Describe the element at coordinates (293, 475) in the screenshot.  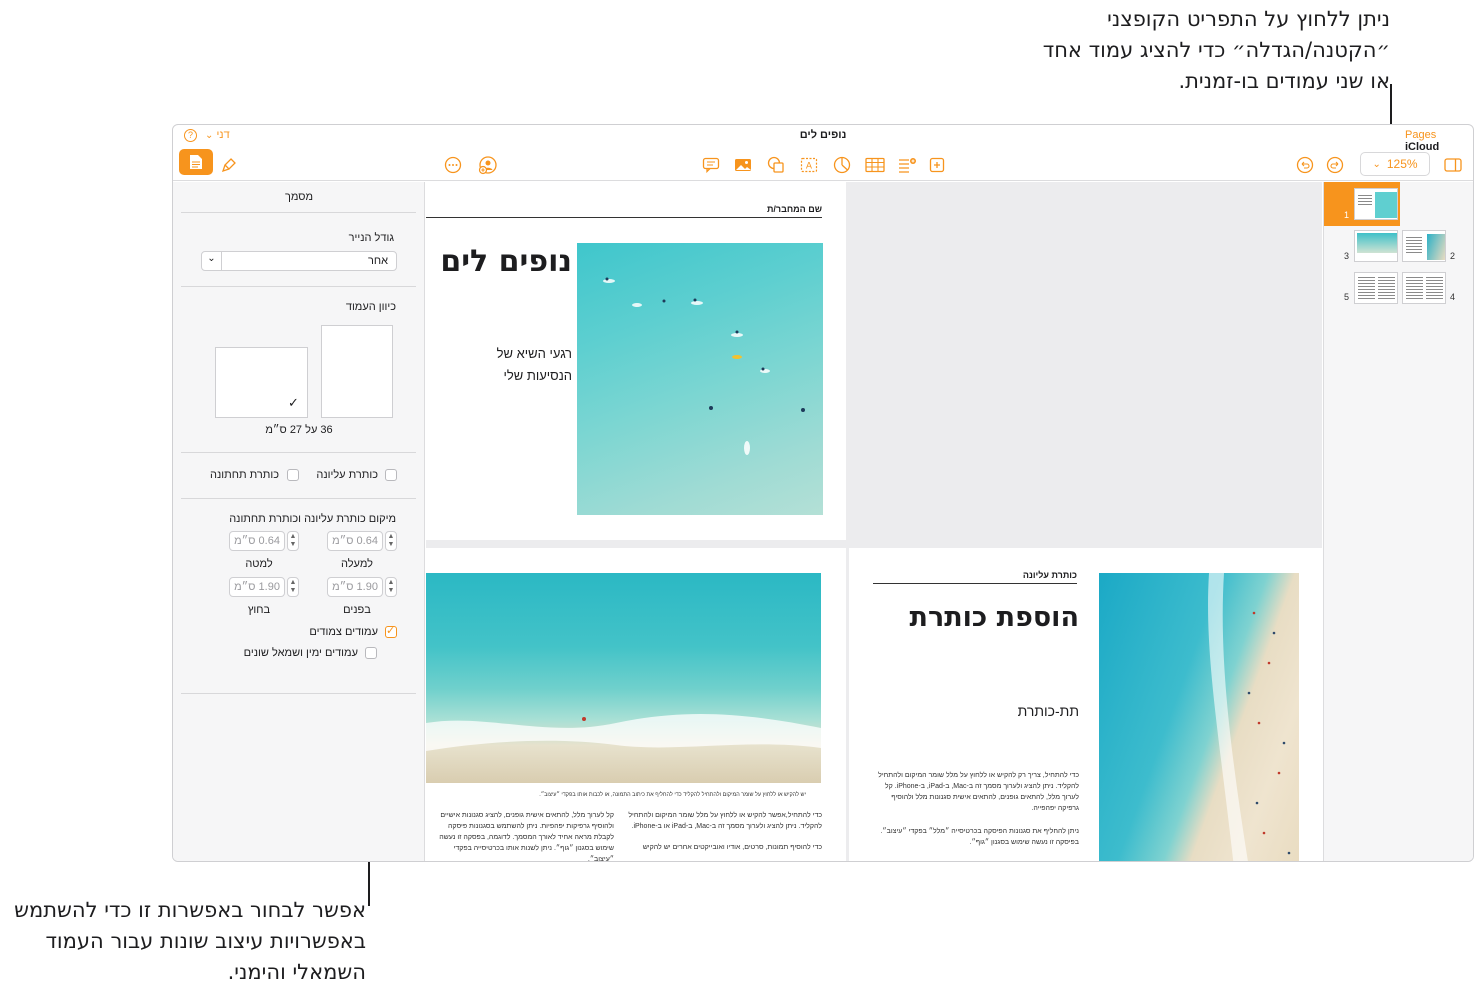
I see `footer-checkbox` at that location.